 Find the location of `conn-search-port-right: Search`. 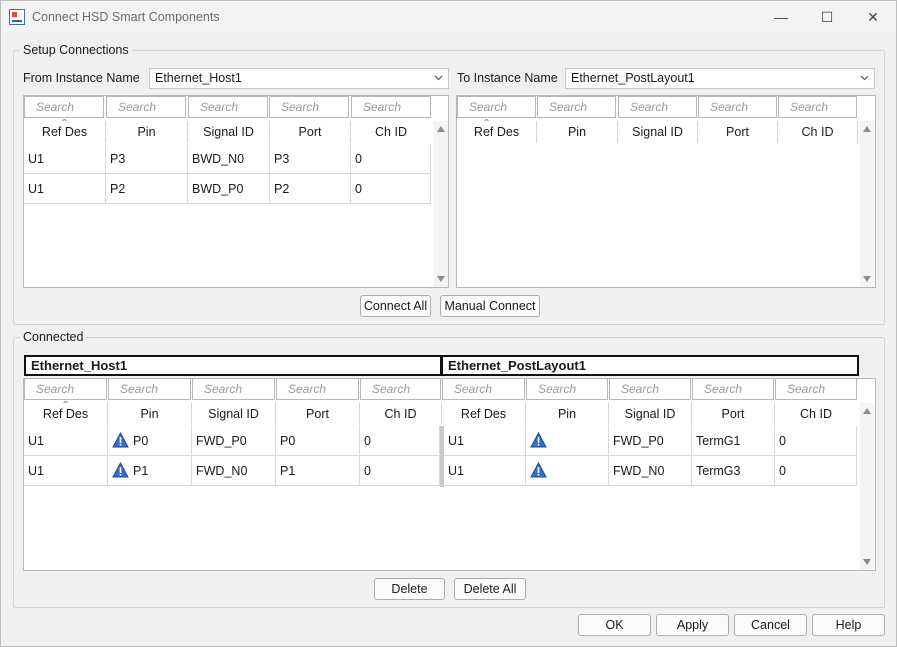

conn-search-port-right: Search is located at coordinates (733, 389).